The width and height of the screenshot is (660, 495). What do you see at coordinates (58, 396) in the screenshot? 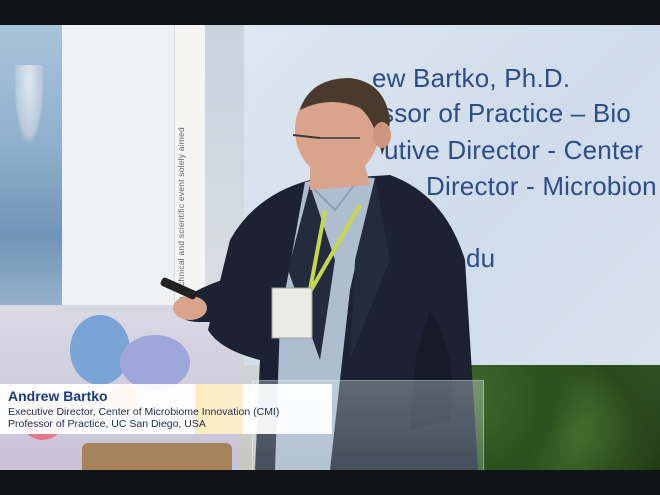
I see `speaker-name: Andrew Bartko` at bounding box center [58, 396].